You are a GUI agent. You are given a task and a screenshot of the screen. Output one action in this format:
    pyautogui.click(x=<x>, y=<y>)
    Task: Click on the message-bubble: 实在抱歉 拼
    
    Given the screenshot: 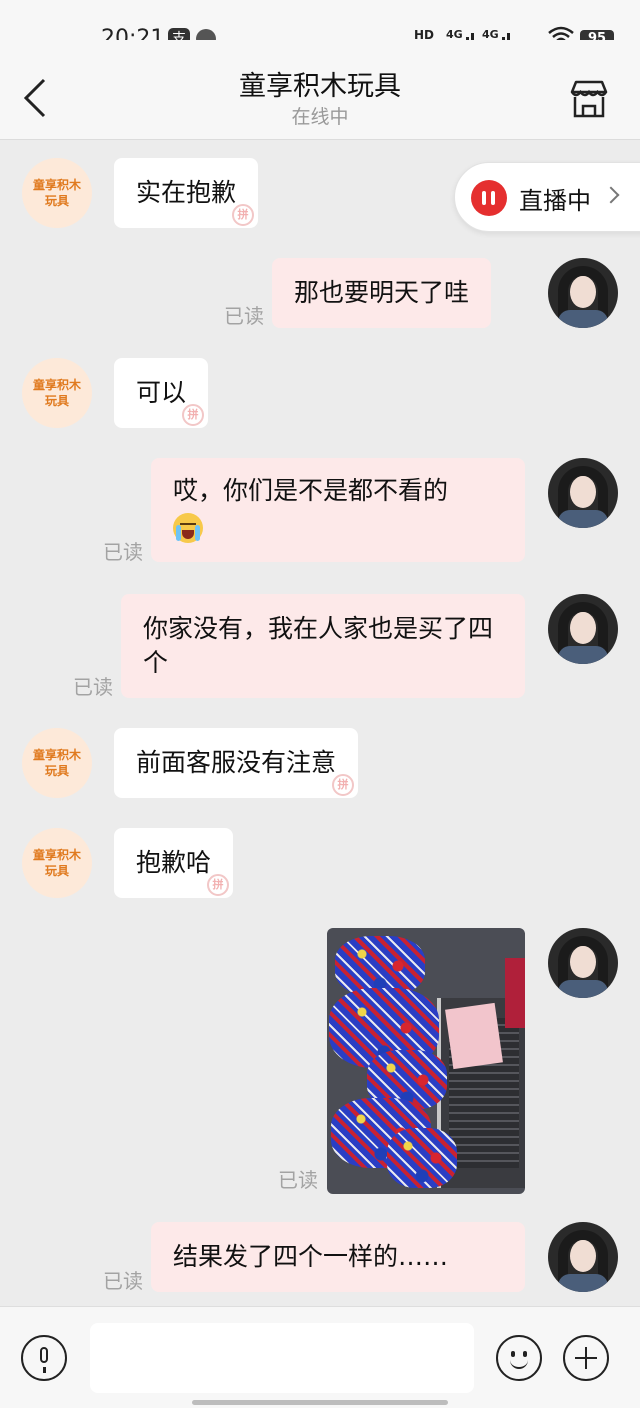 What is the action you would take?
    pyautogui.click(x=186, y=193)
    